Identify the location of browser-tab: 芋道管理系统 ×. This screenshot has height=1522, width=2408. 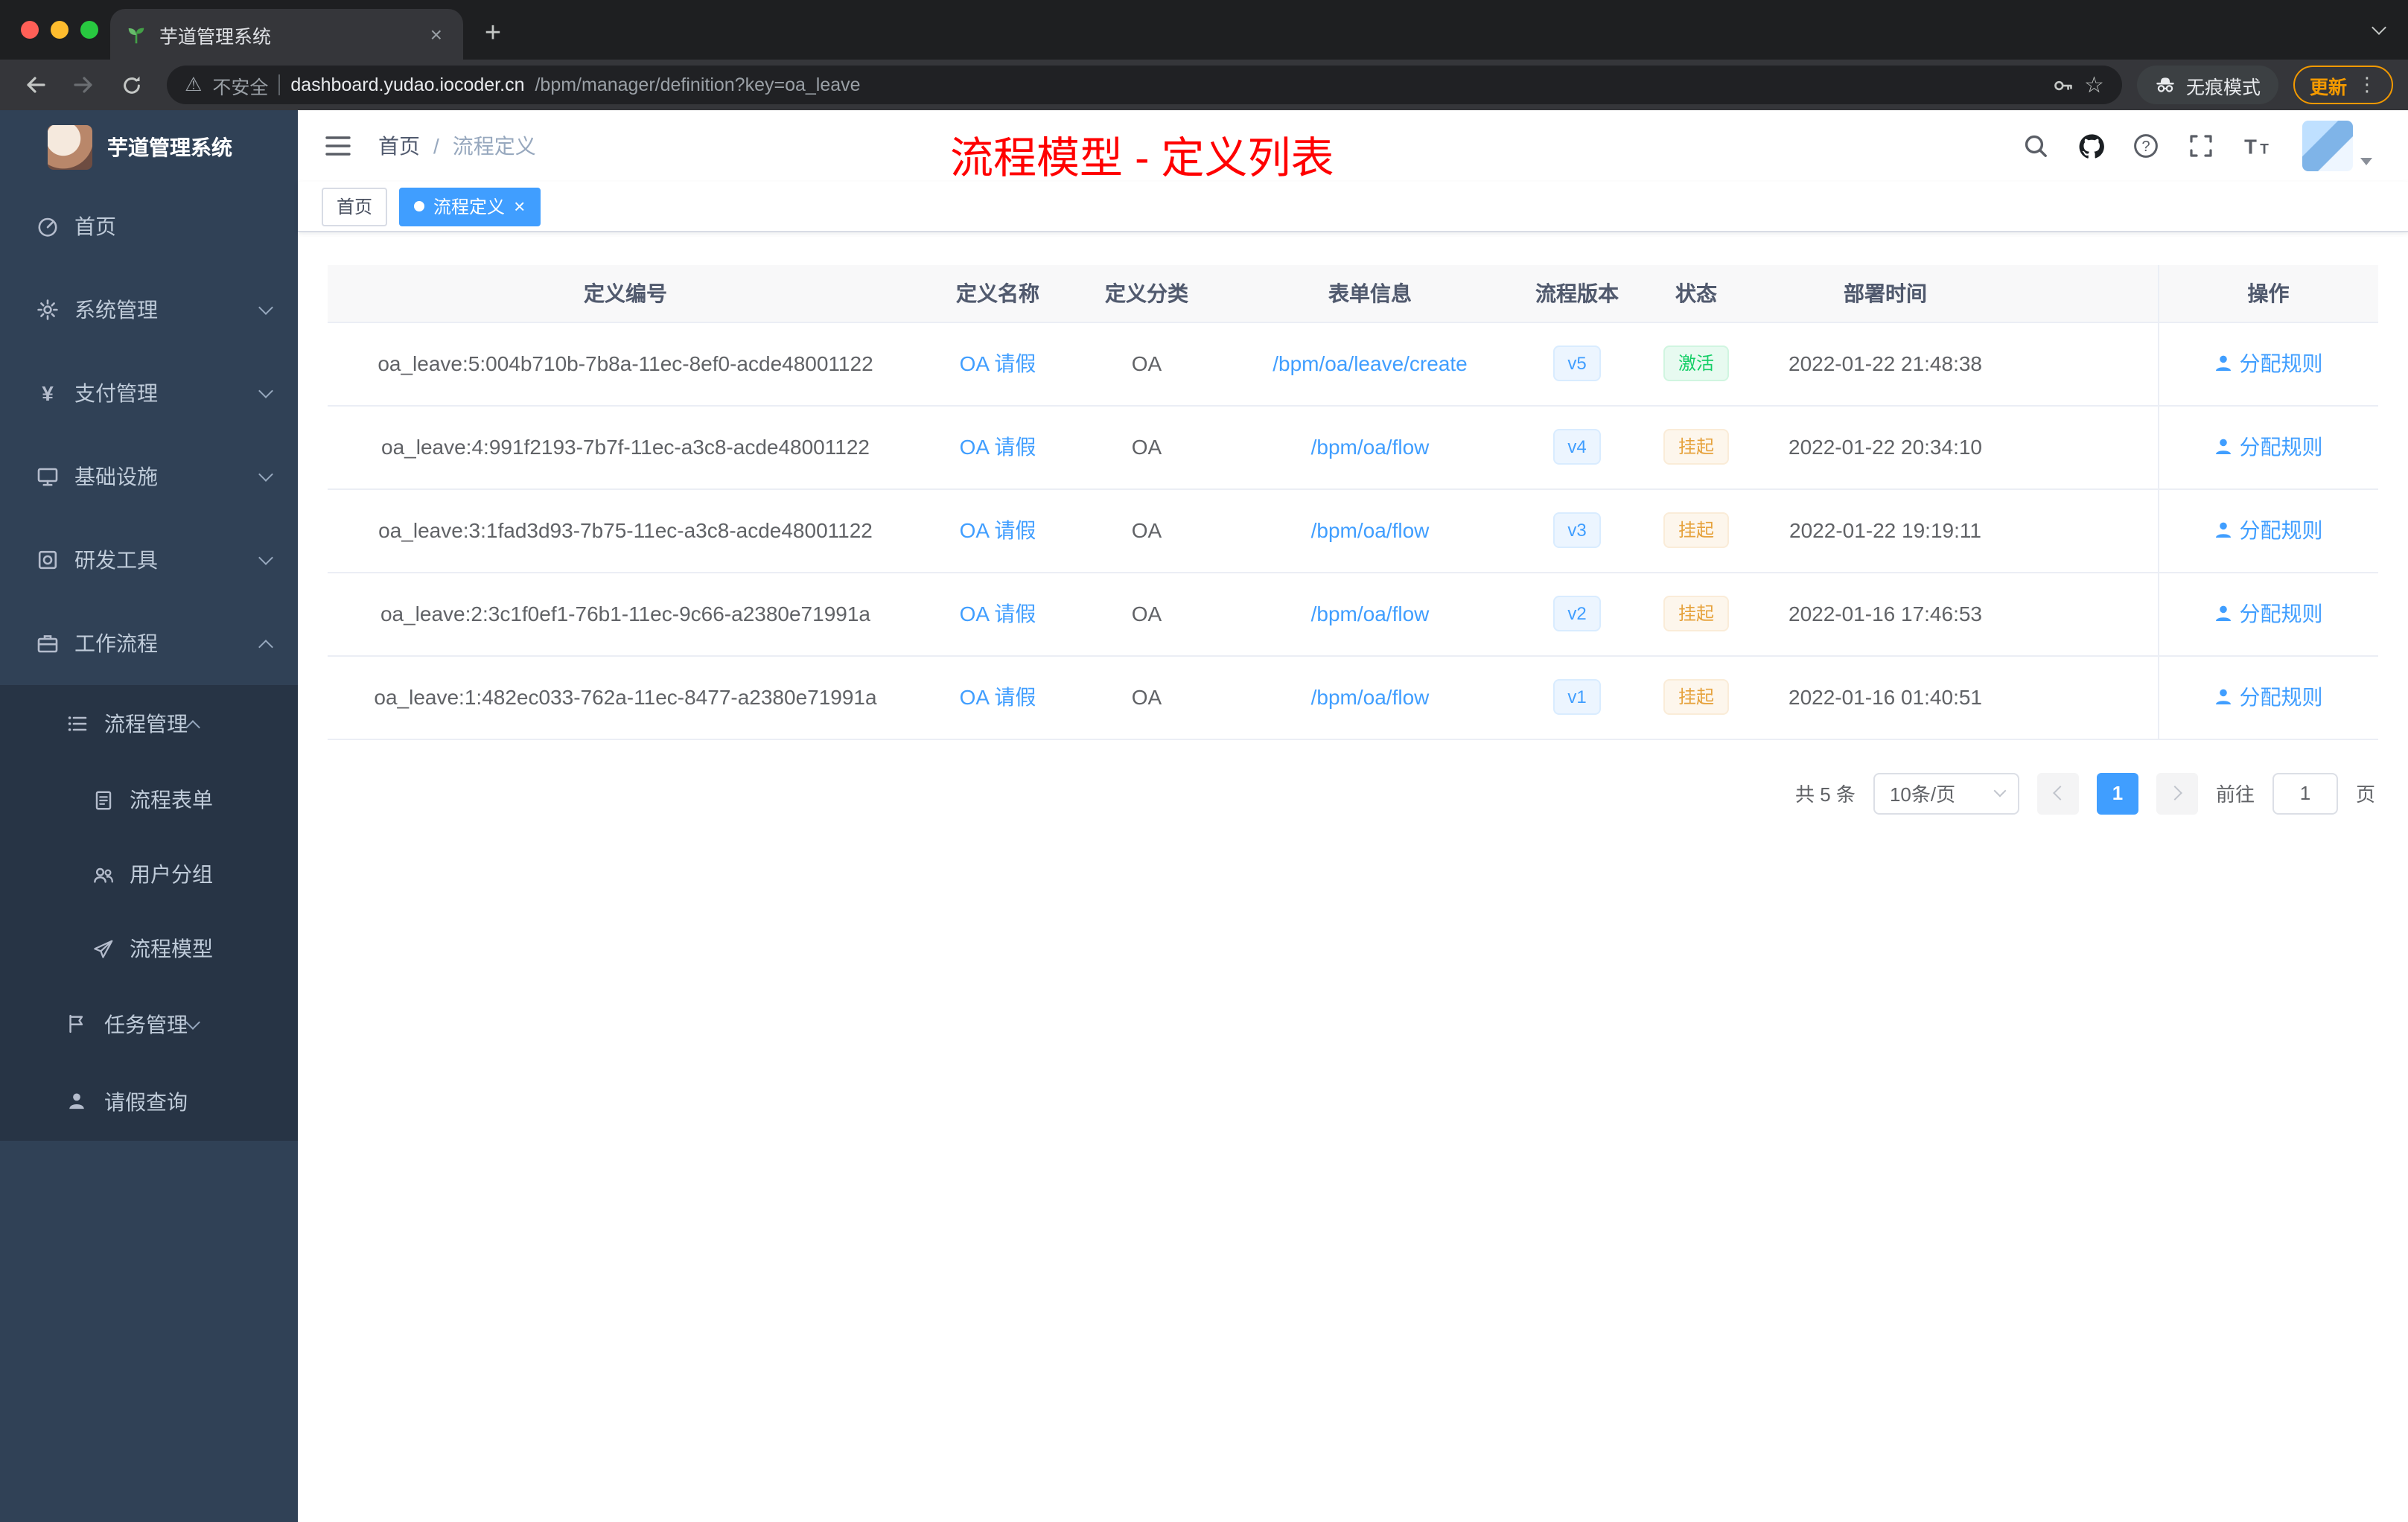
(286, 34).